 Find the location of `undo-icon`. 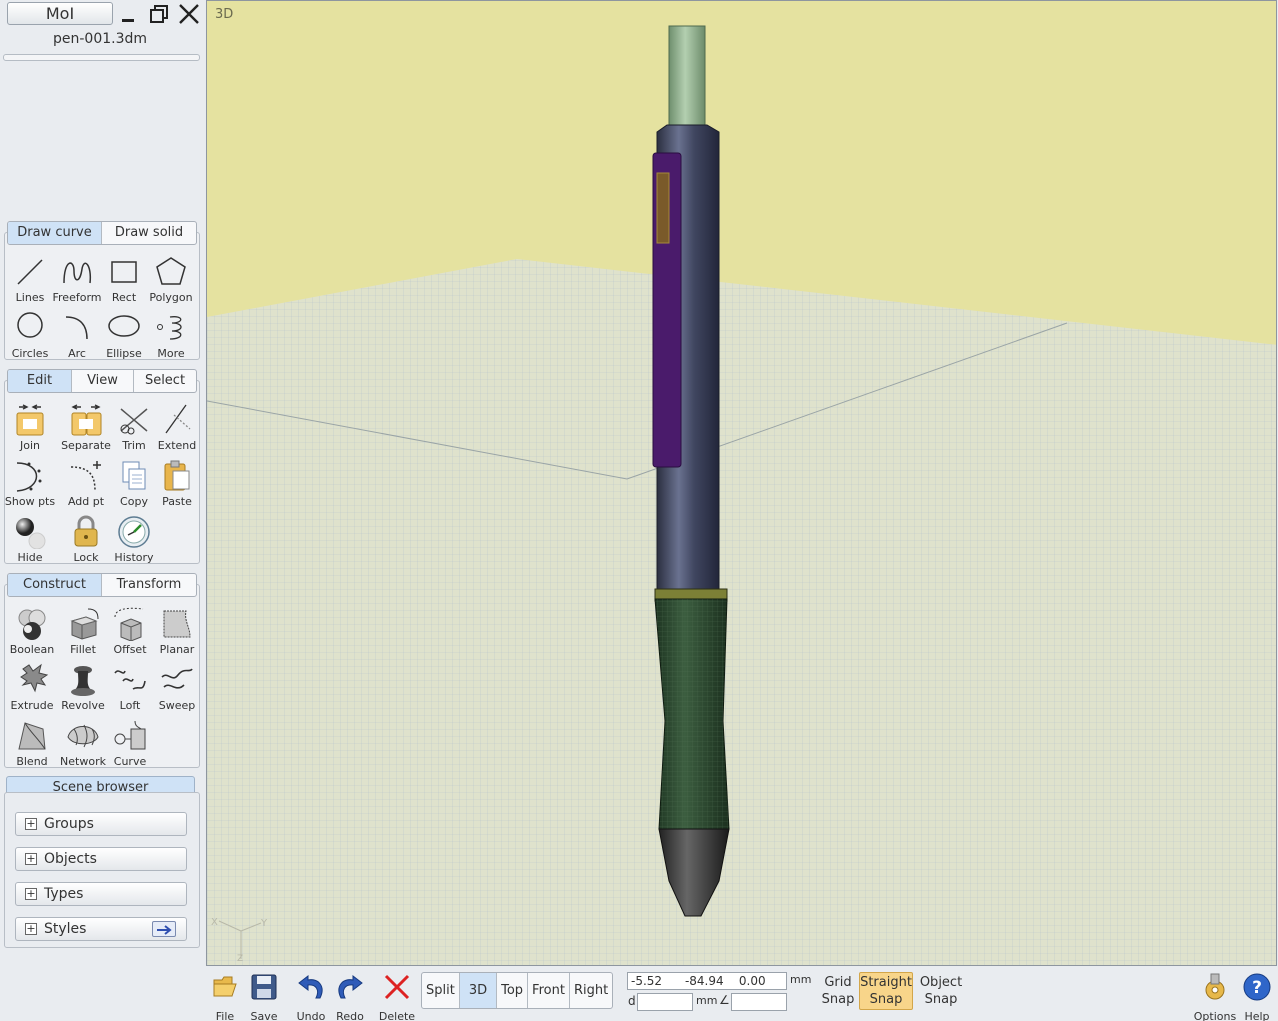

undo-icon is located at coordinates (311, 987).